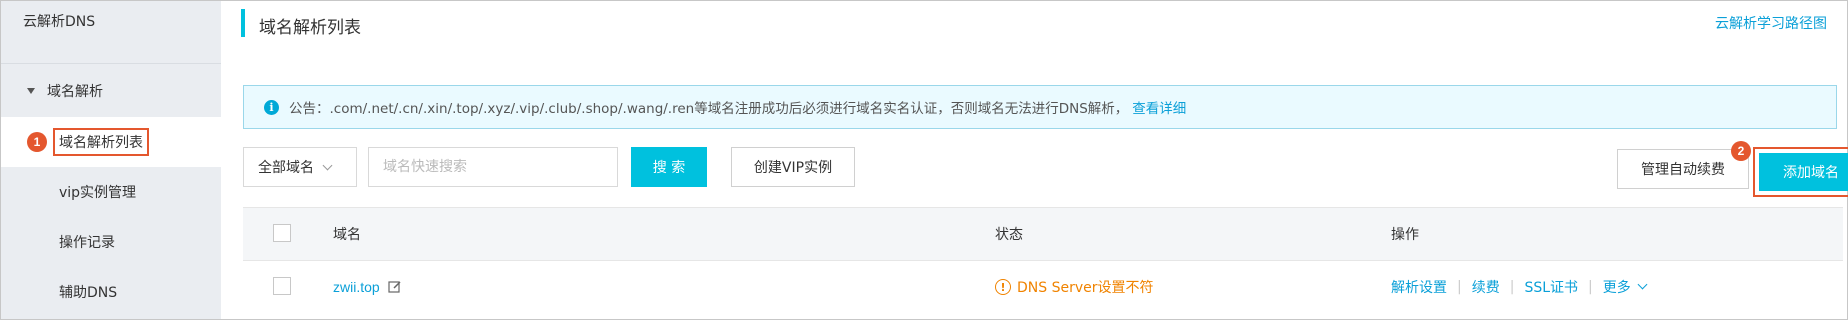 This screenshot has height=320, width=1848. Describe the element at coordinates (31, 91) in the screenshot. I see `caret-down-icon` at that location.